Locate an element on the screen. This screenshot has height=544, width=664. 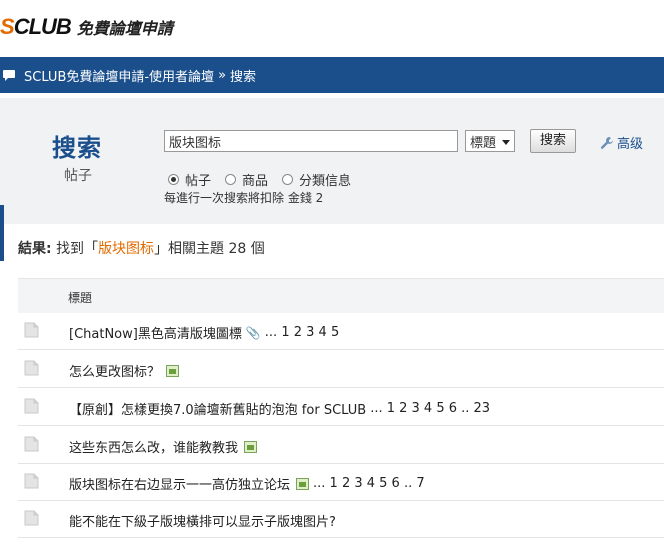
result-prefix: 找到「 is located at coordinates (77, 249).